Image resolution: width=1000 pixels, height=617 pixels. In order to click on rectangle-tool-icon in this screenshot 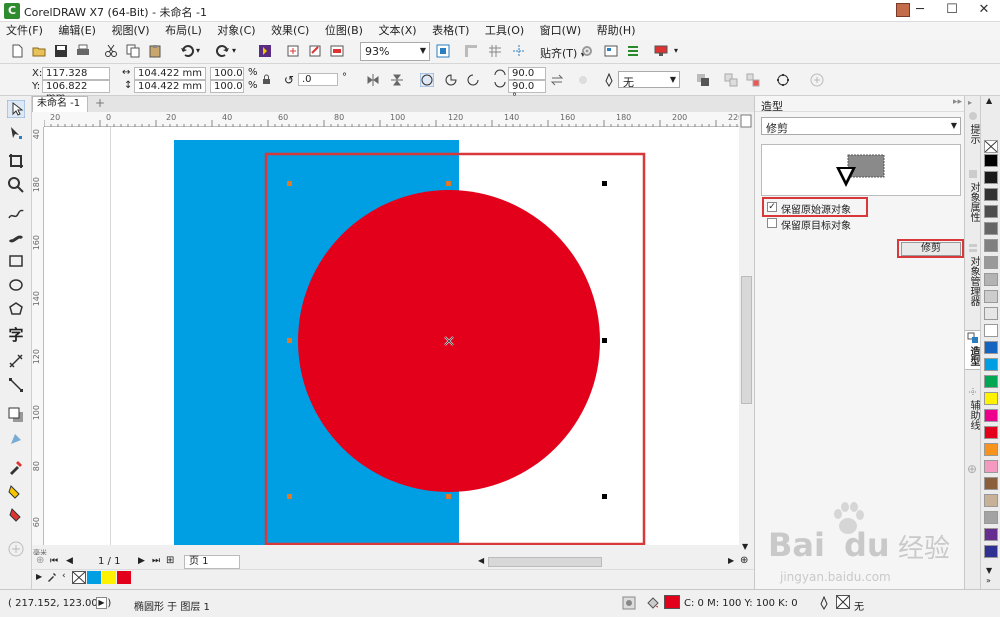, I will do `click(16, 261)`.